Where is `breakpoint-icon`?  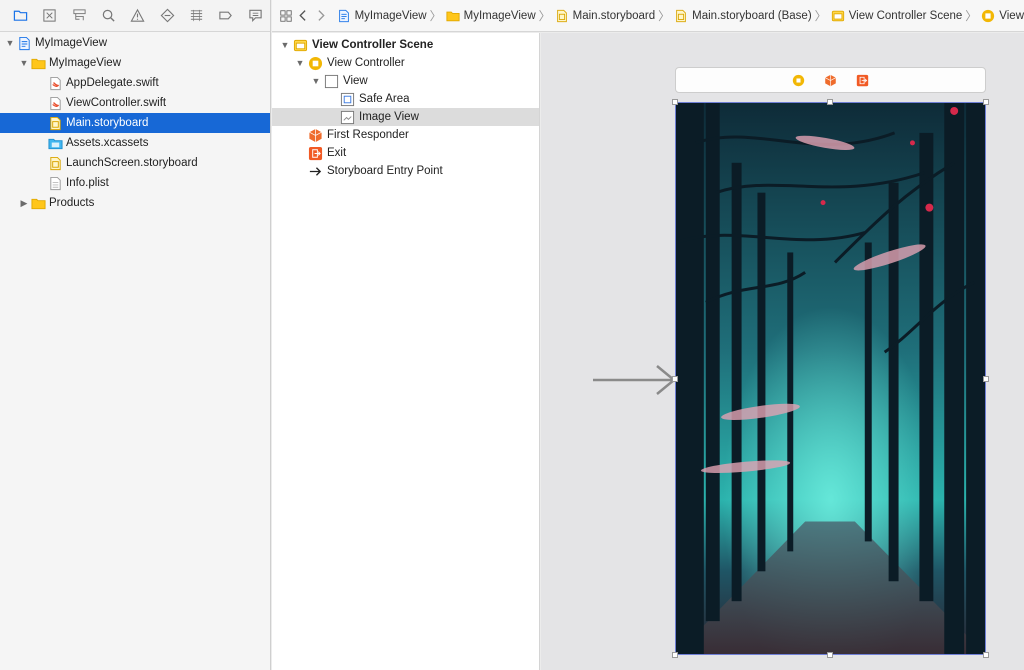
breakpoint-icon is located at coordinates (225, 16).